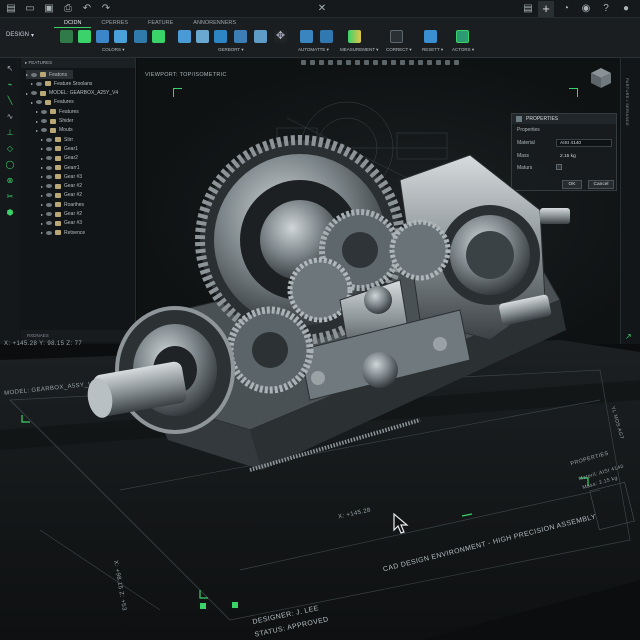 The image size is (640, 640). Describe the element at coordinates (432, 50) in the screenshot. I see `group-resett: RESETT ▾` at that location.